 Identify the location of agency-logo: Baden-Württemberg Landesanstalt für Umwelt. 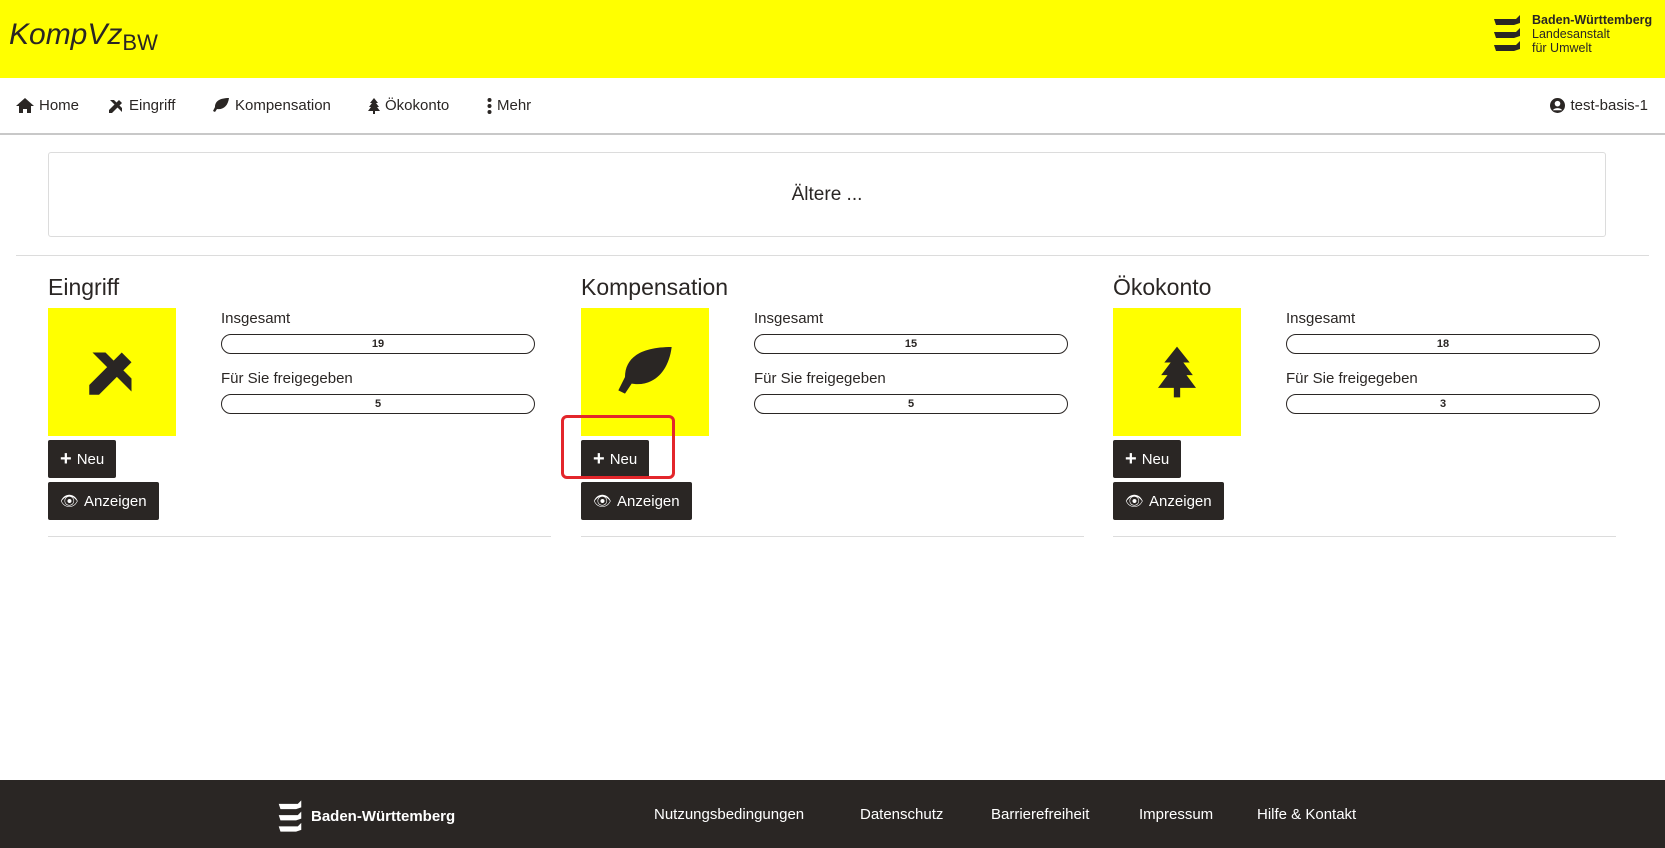
(1572, 34).